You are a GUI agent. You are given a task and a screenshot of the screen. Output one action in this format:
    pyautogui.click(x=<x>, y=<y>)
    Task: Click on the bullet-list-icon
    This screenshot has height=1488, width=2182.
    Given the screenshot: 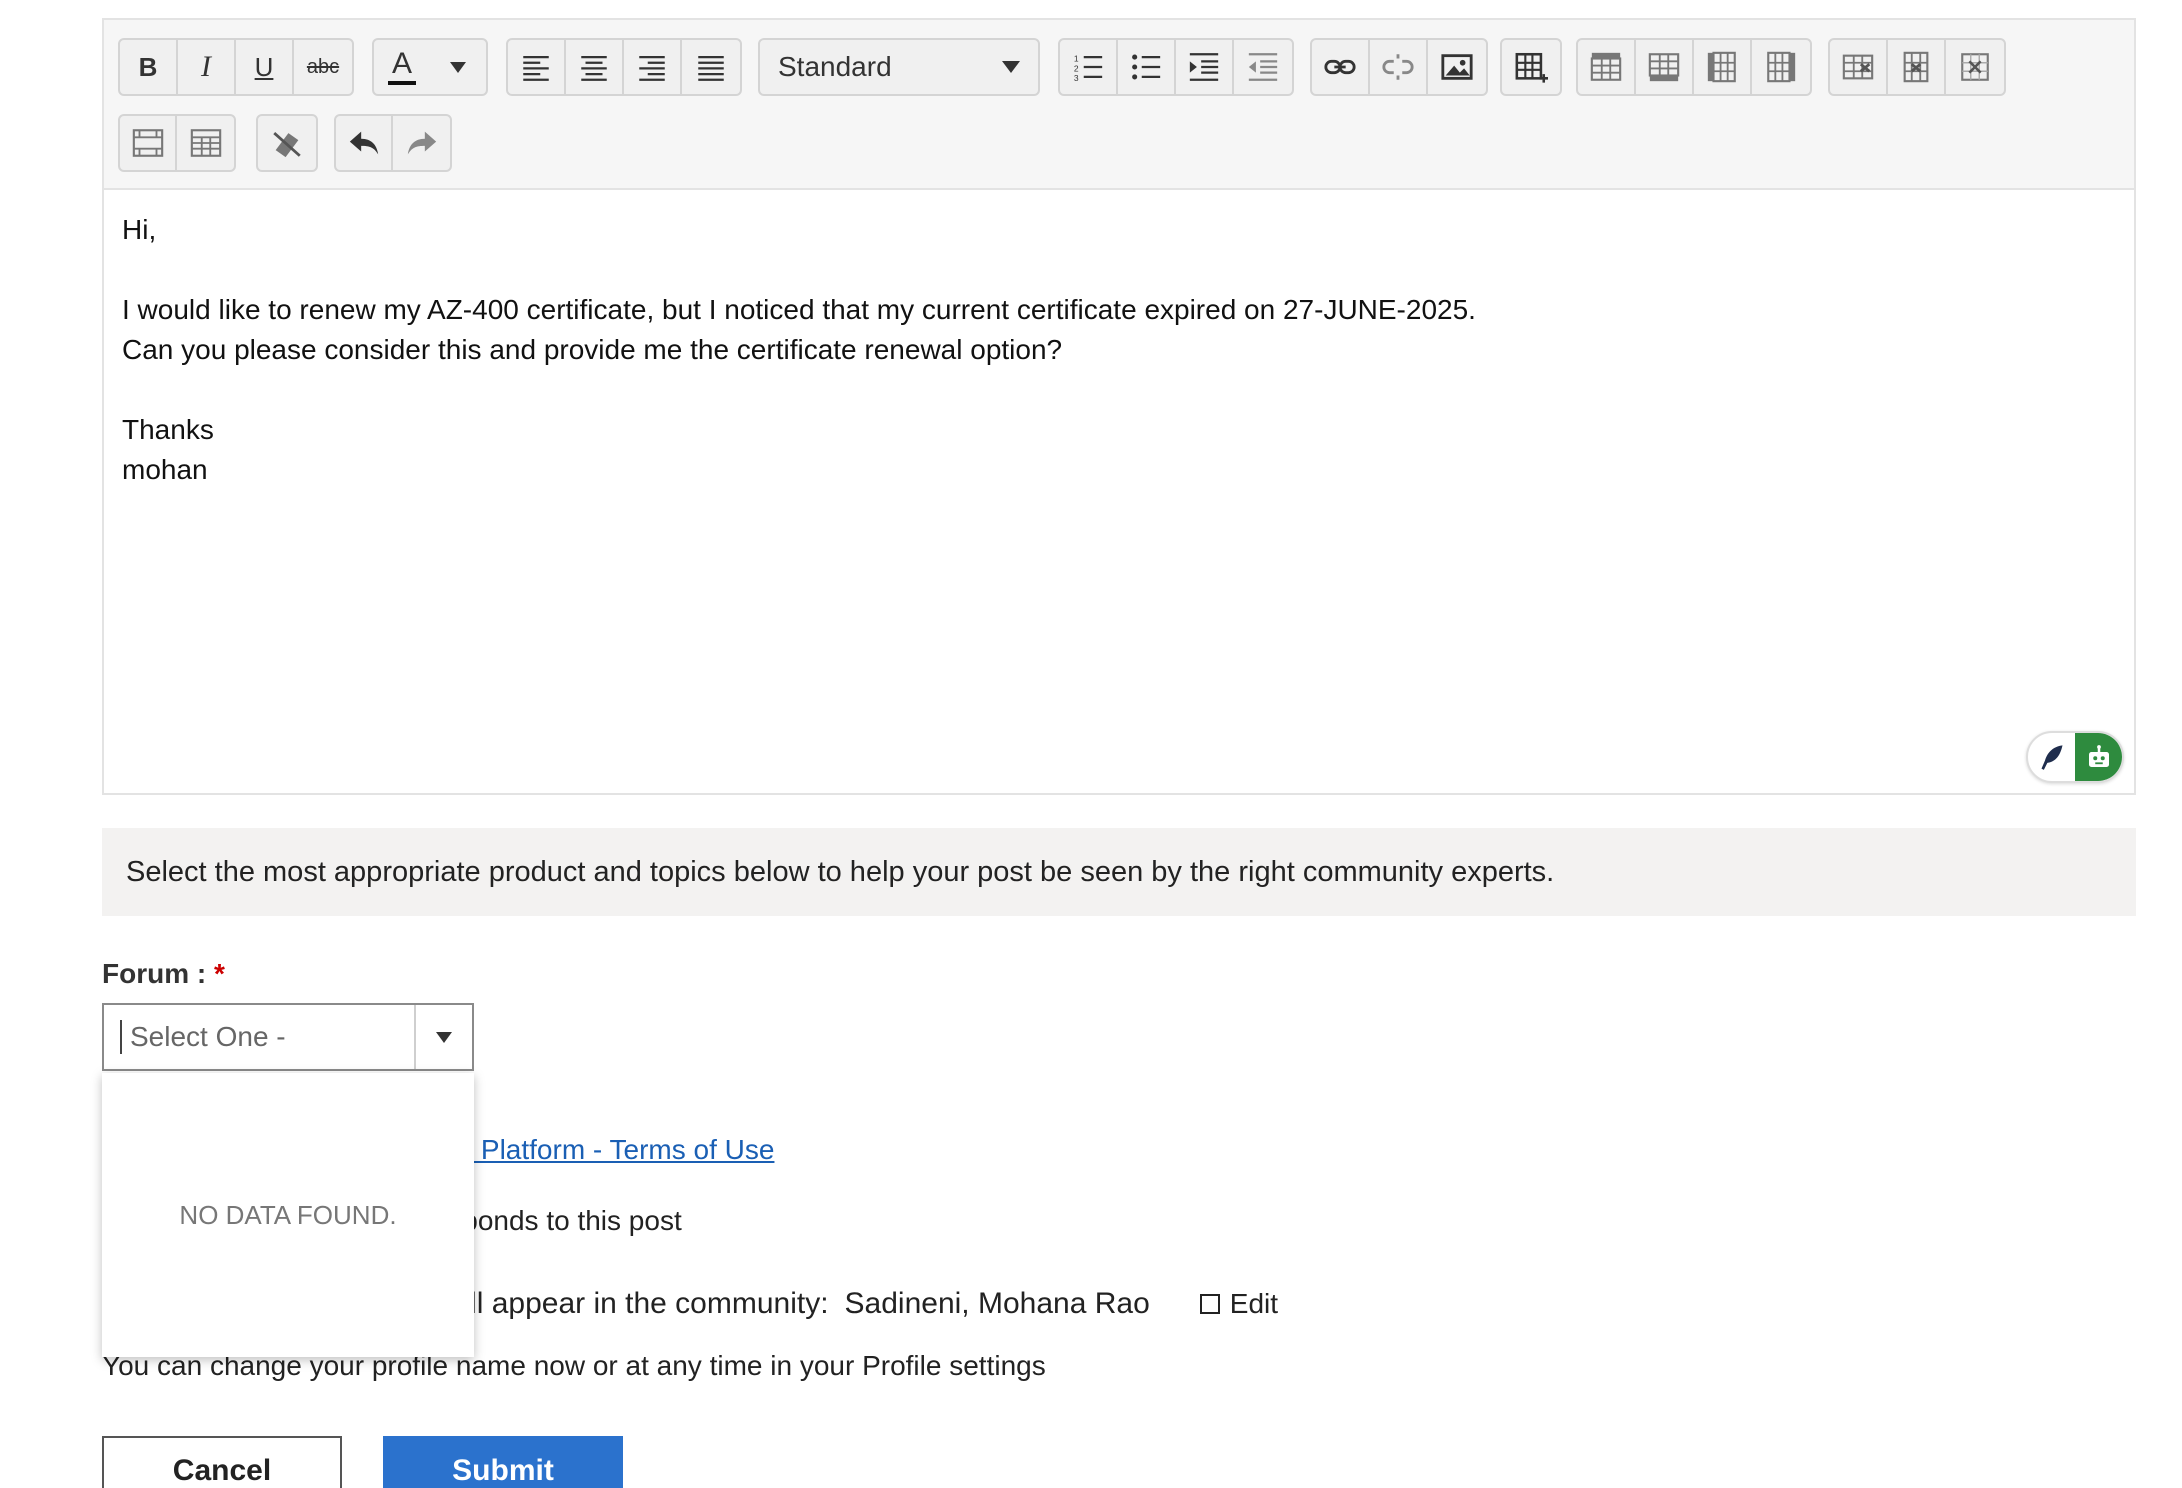 What is the action you would take?
    pyautogui.click(x=1146, y=67)
    